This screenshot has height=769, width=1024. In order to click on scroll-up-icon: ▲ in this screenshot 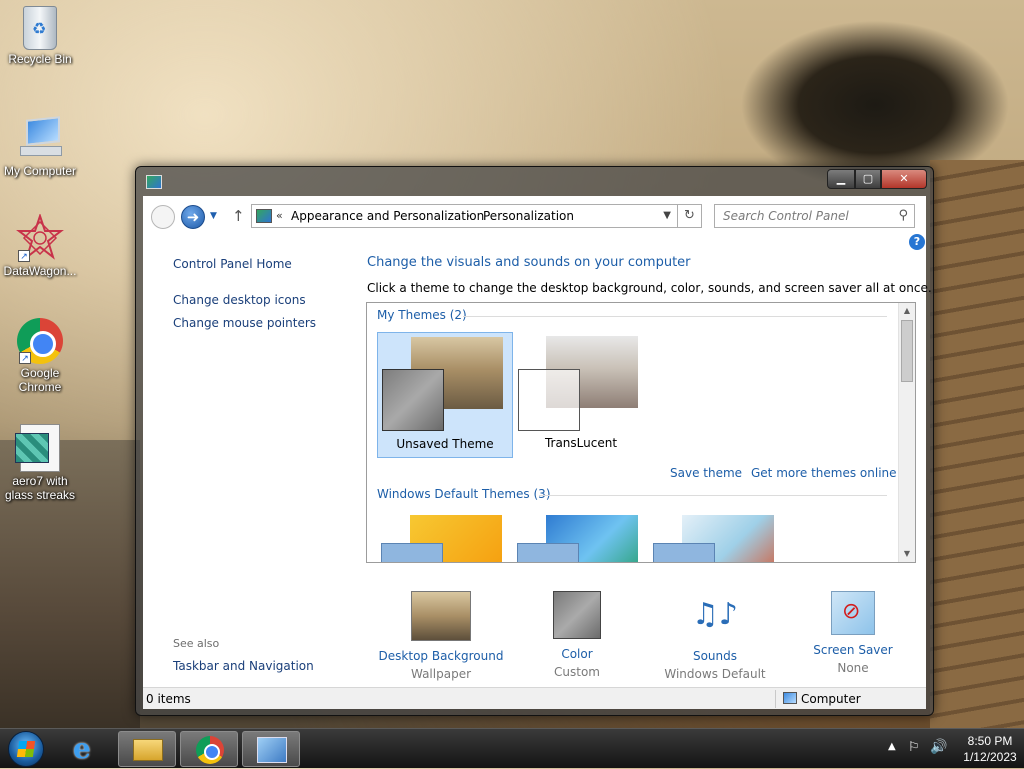, I will do `click(907, 311)`.